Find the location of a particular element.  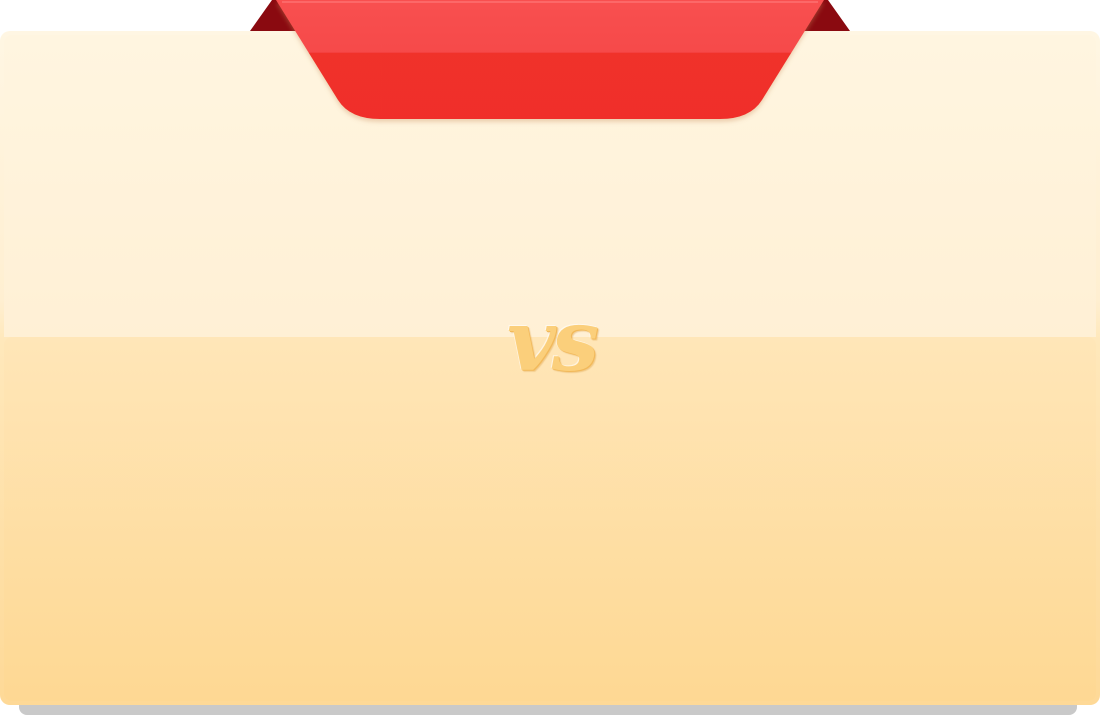

versus-label: vs is located at coordinates (552, 340).